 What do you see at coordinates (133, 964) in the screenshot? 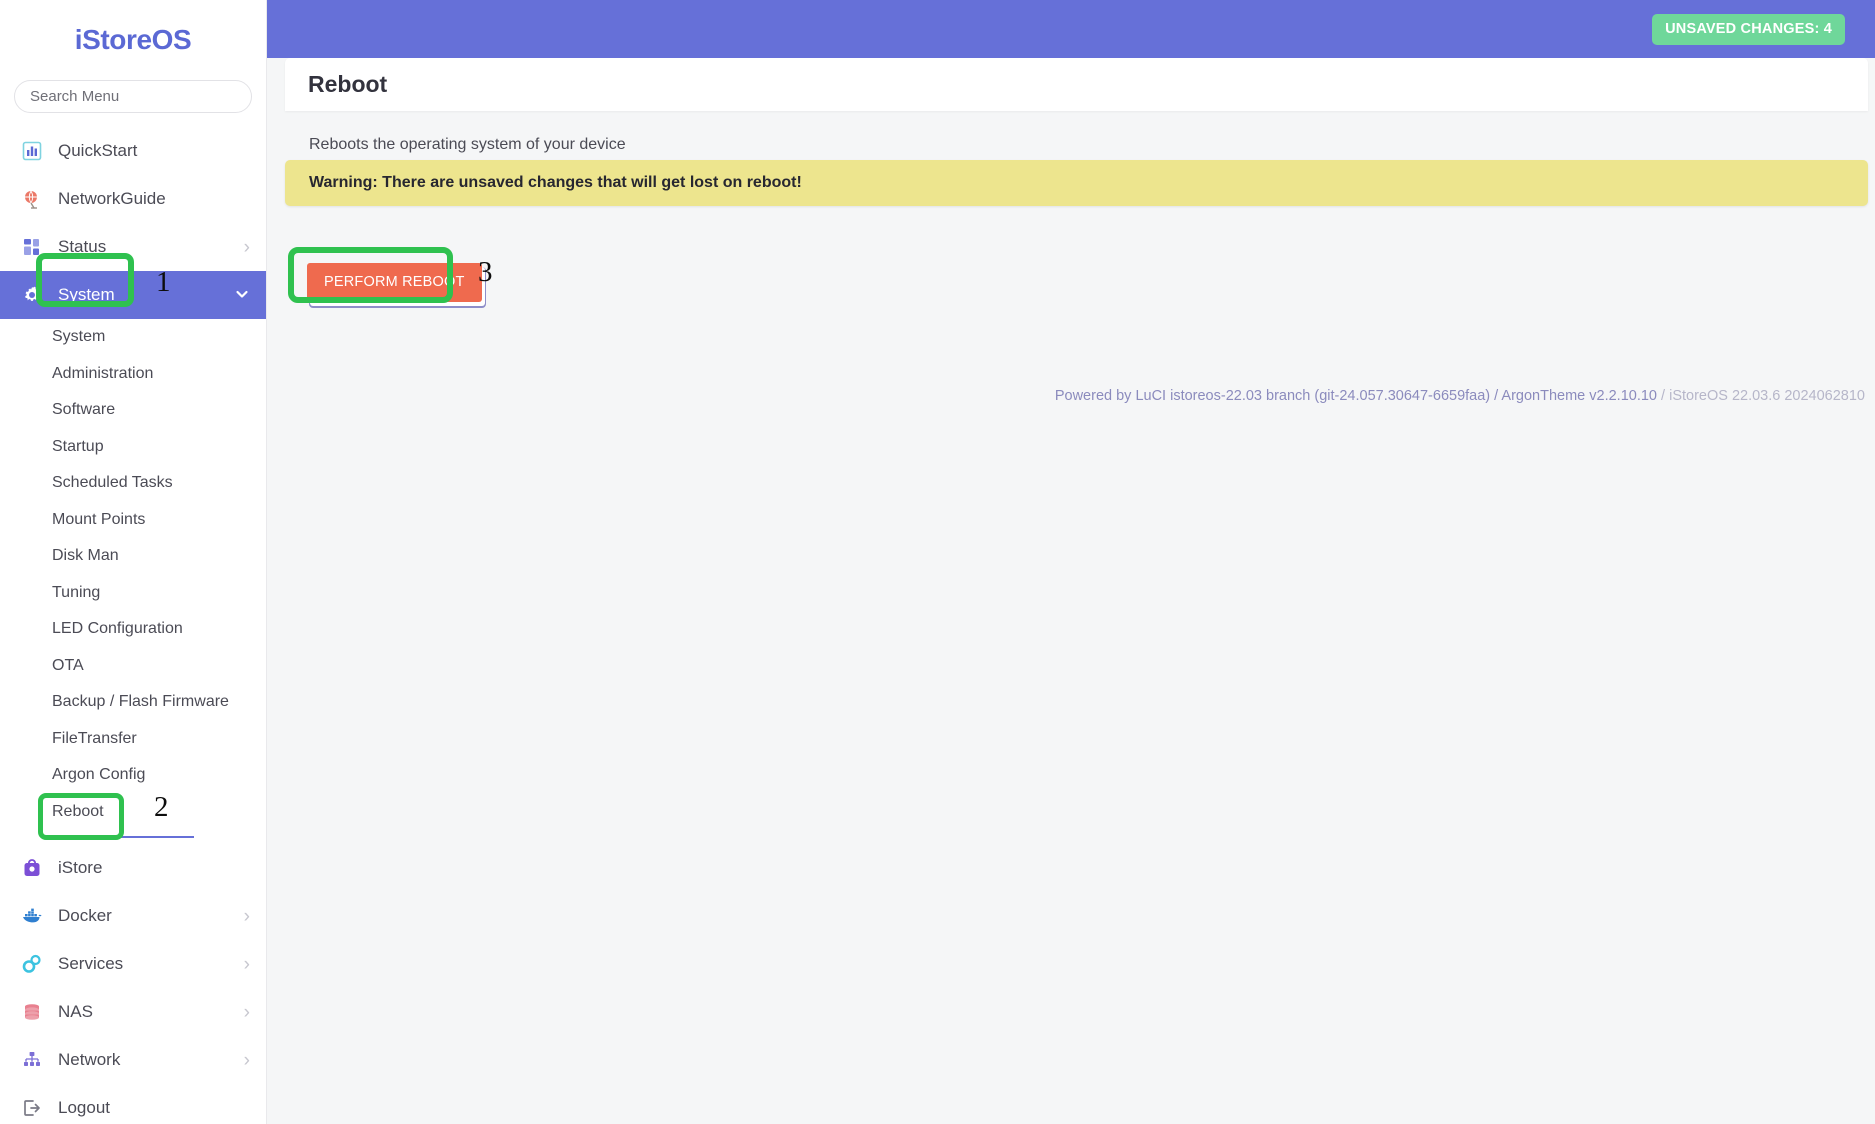
I see `sidebar-item-services: Services ›` at bounding box center [133, 964].